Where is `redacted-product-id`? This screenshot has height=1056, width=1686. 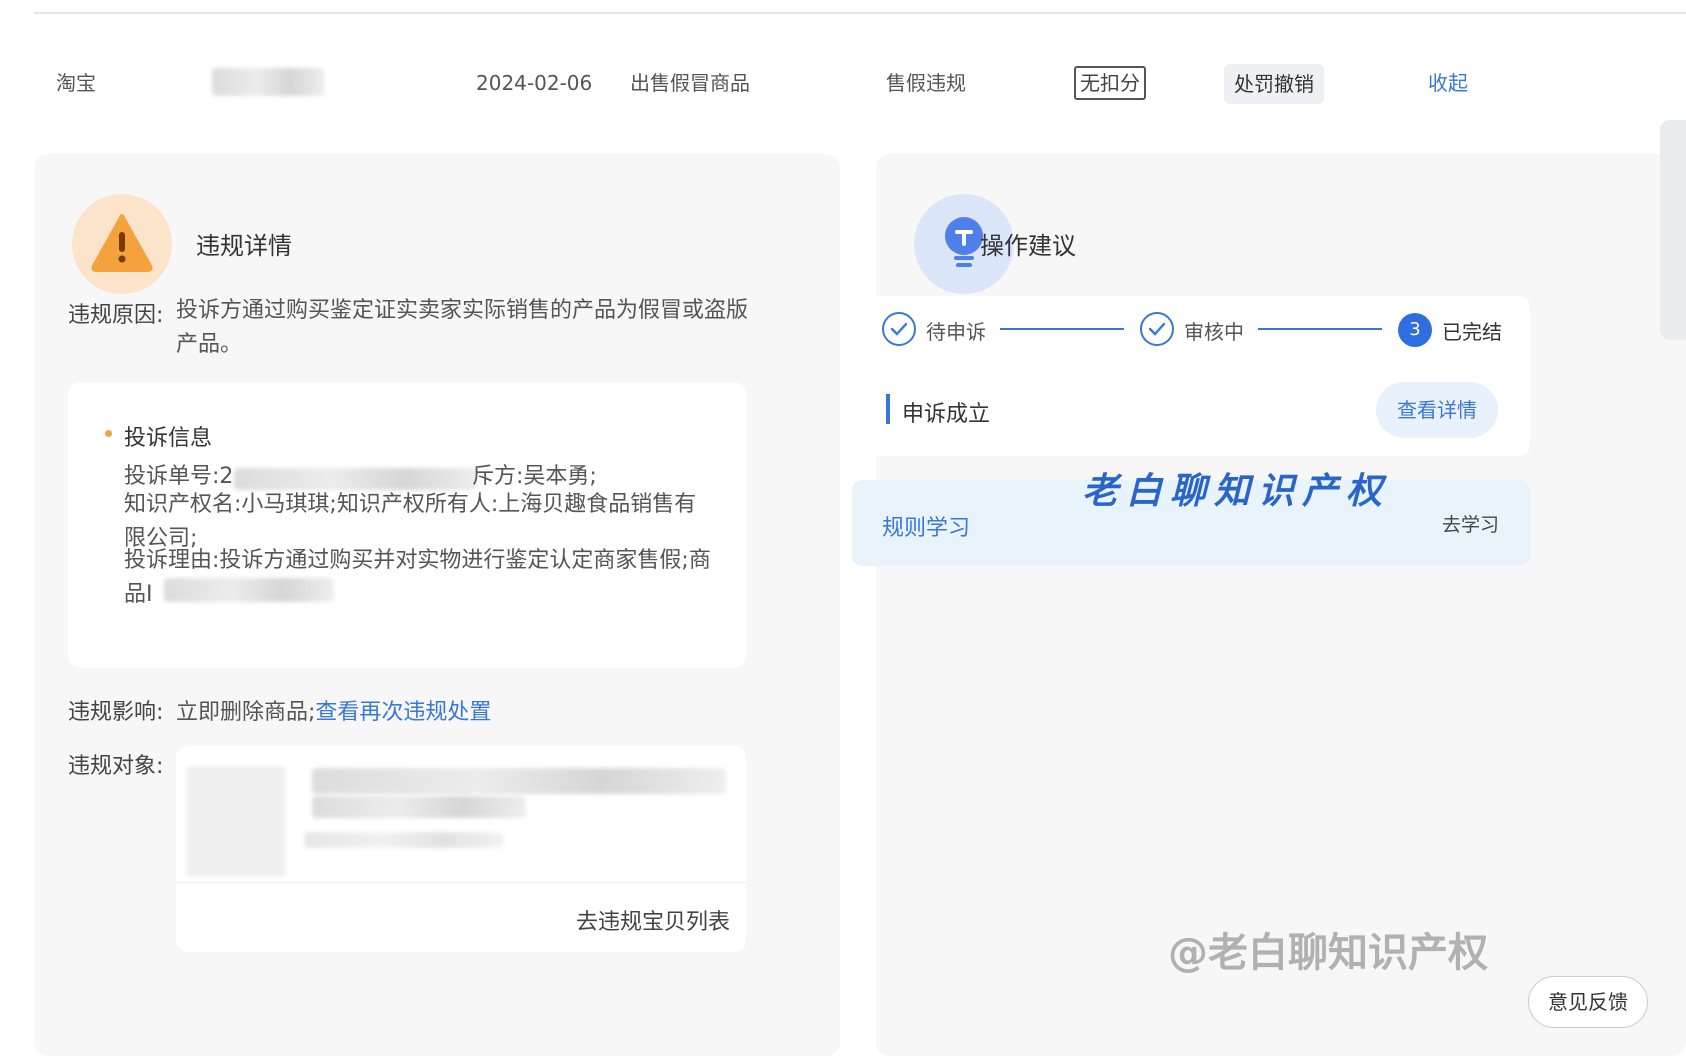 redacted-product-id is located at coordinates (249, 590).